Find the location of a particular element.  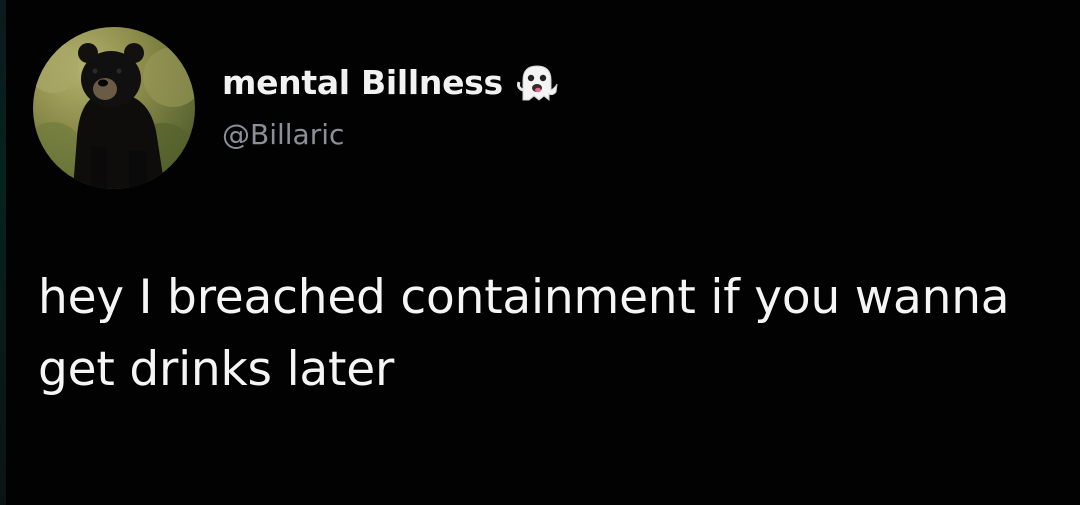

display-name: mental Billness is located at coordinates (362, 82).